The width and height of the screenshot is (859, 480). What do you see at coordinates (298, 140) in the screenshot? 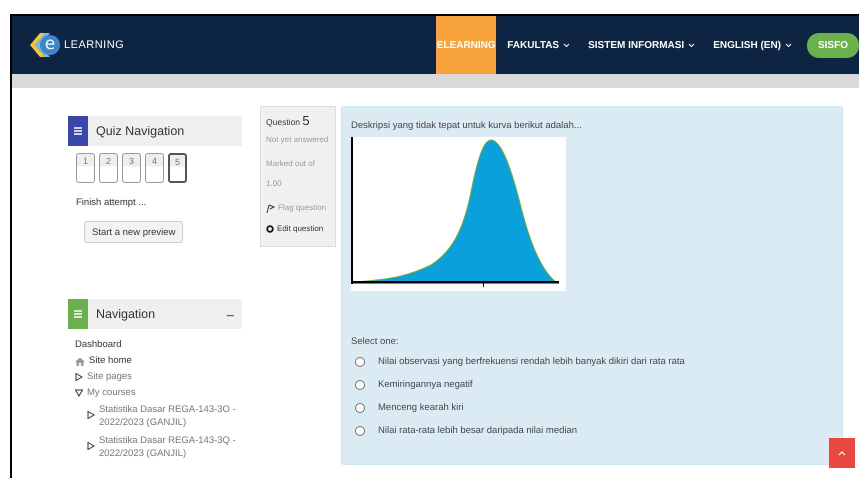
I see `question-status: Not yet answered` at bounding box center [298, 140].